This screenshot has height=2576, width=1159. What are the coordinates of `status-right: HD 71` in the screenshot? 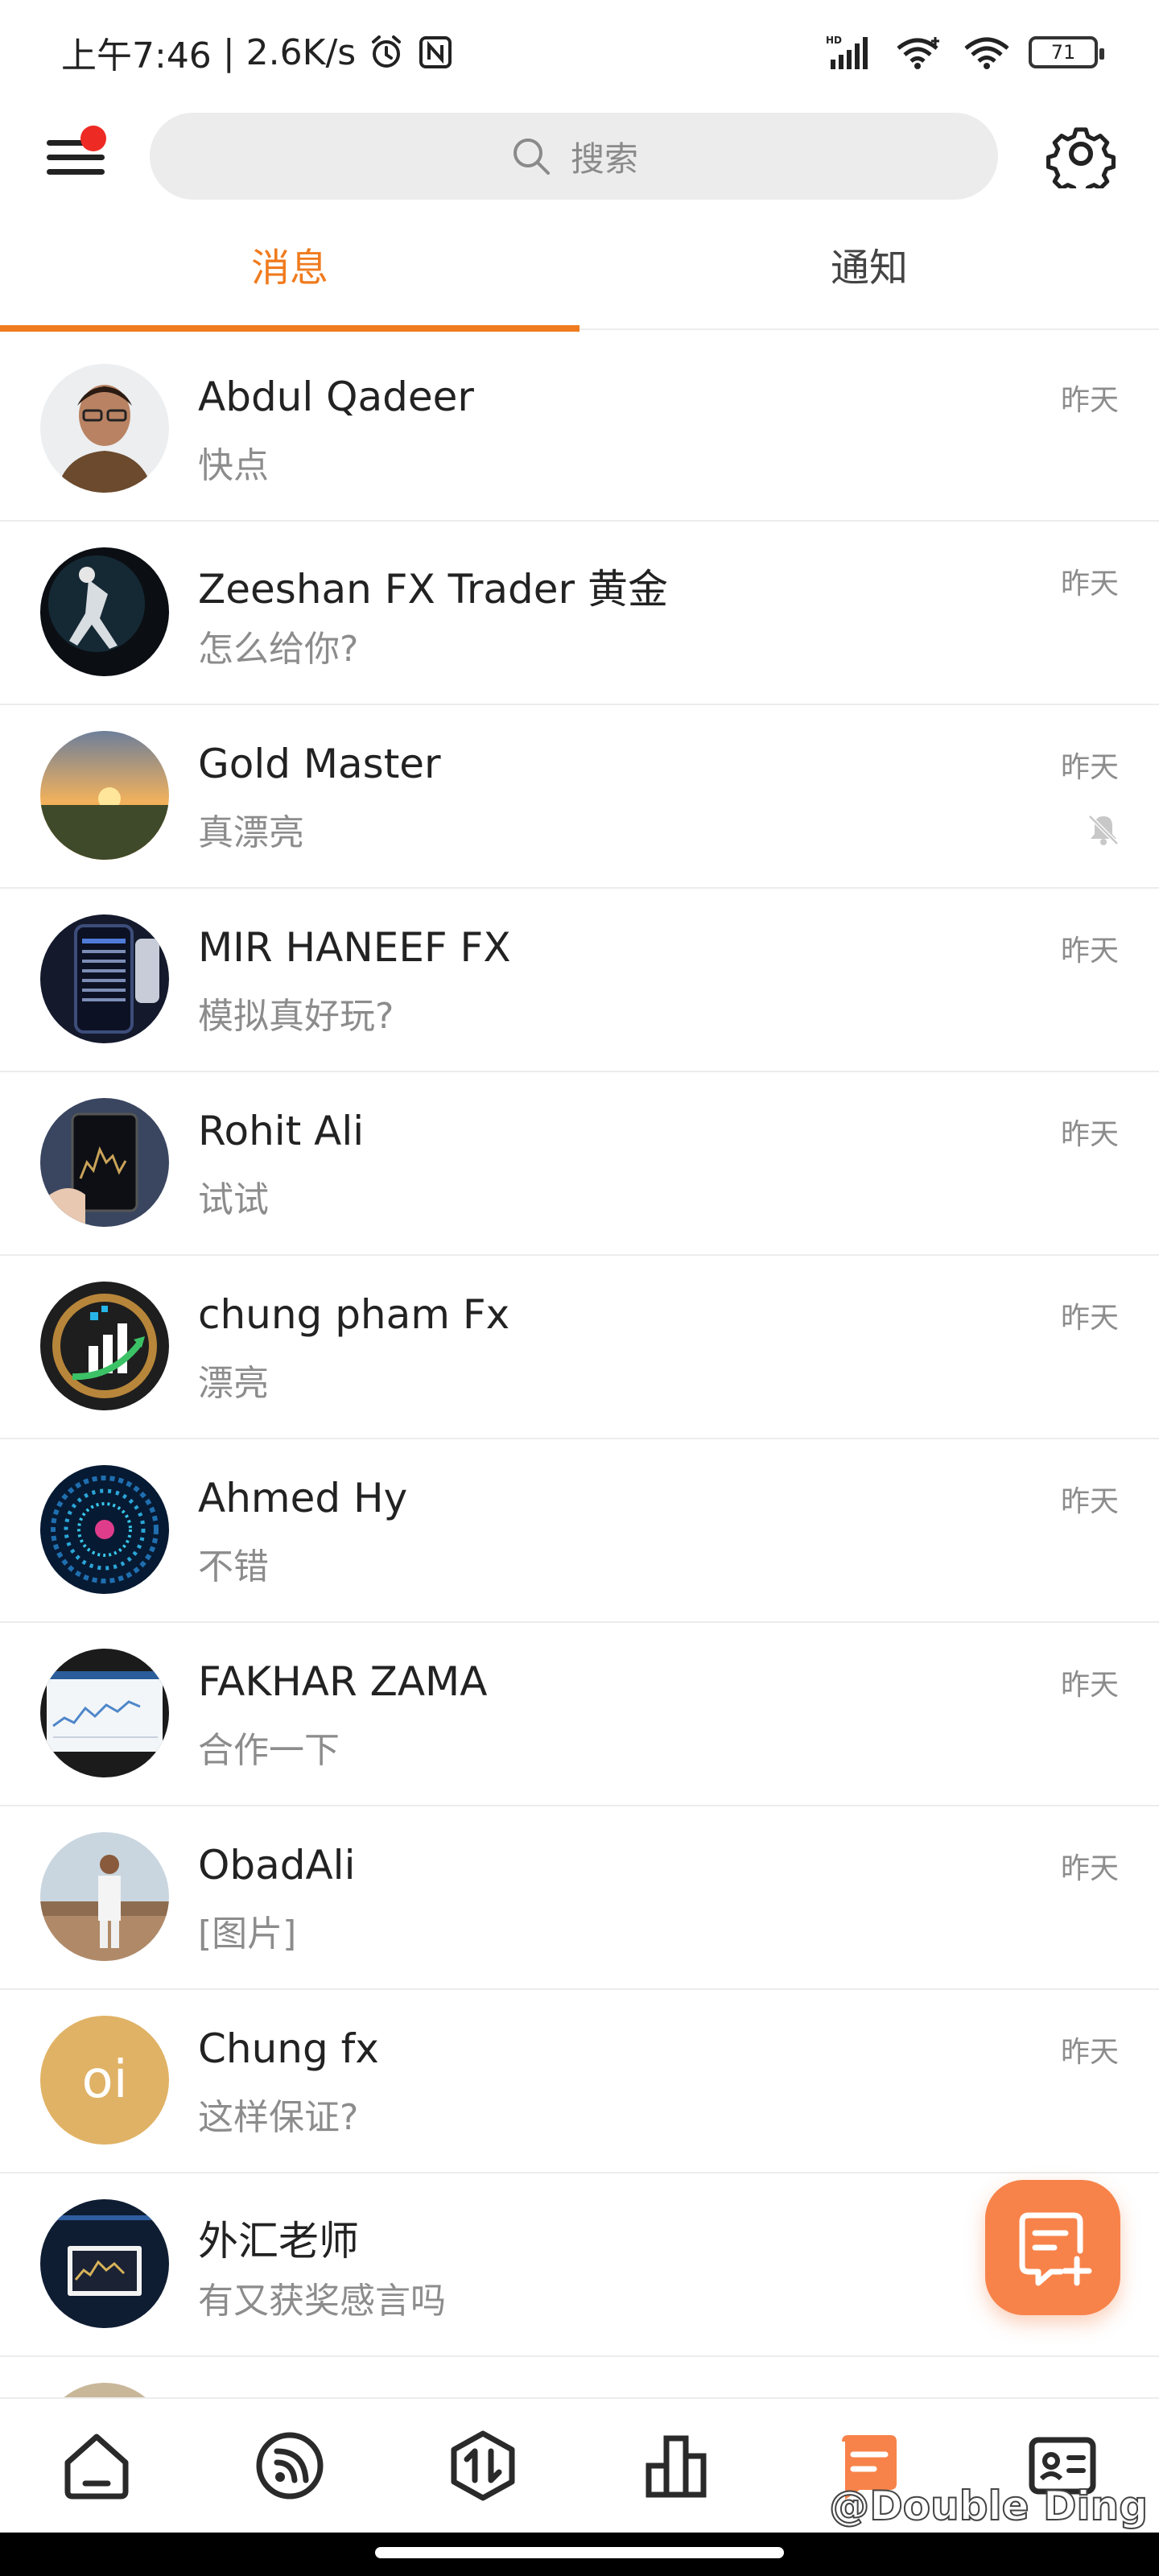 It's located at (965, 53).